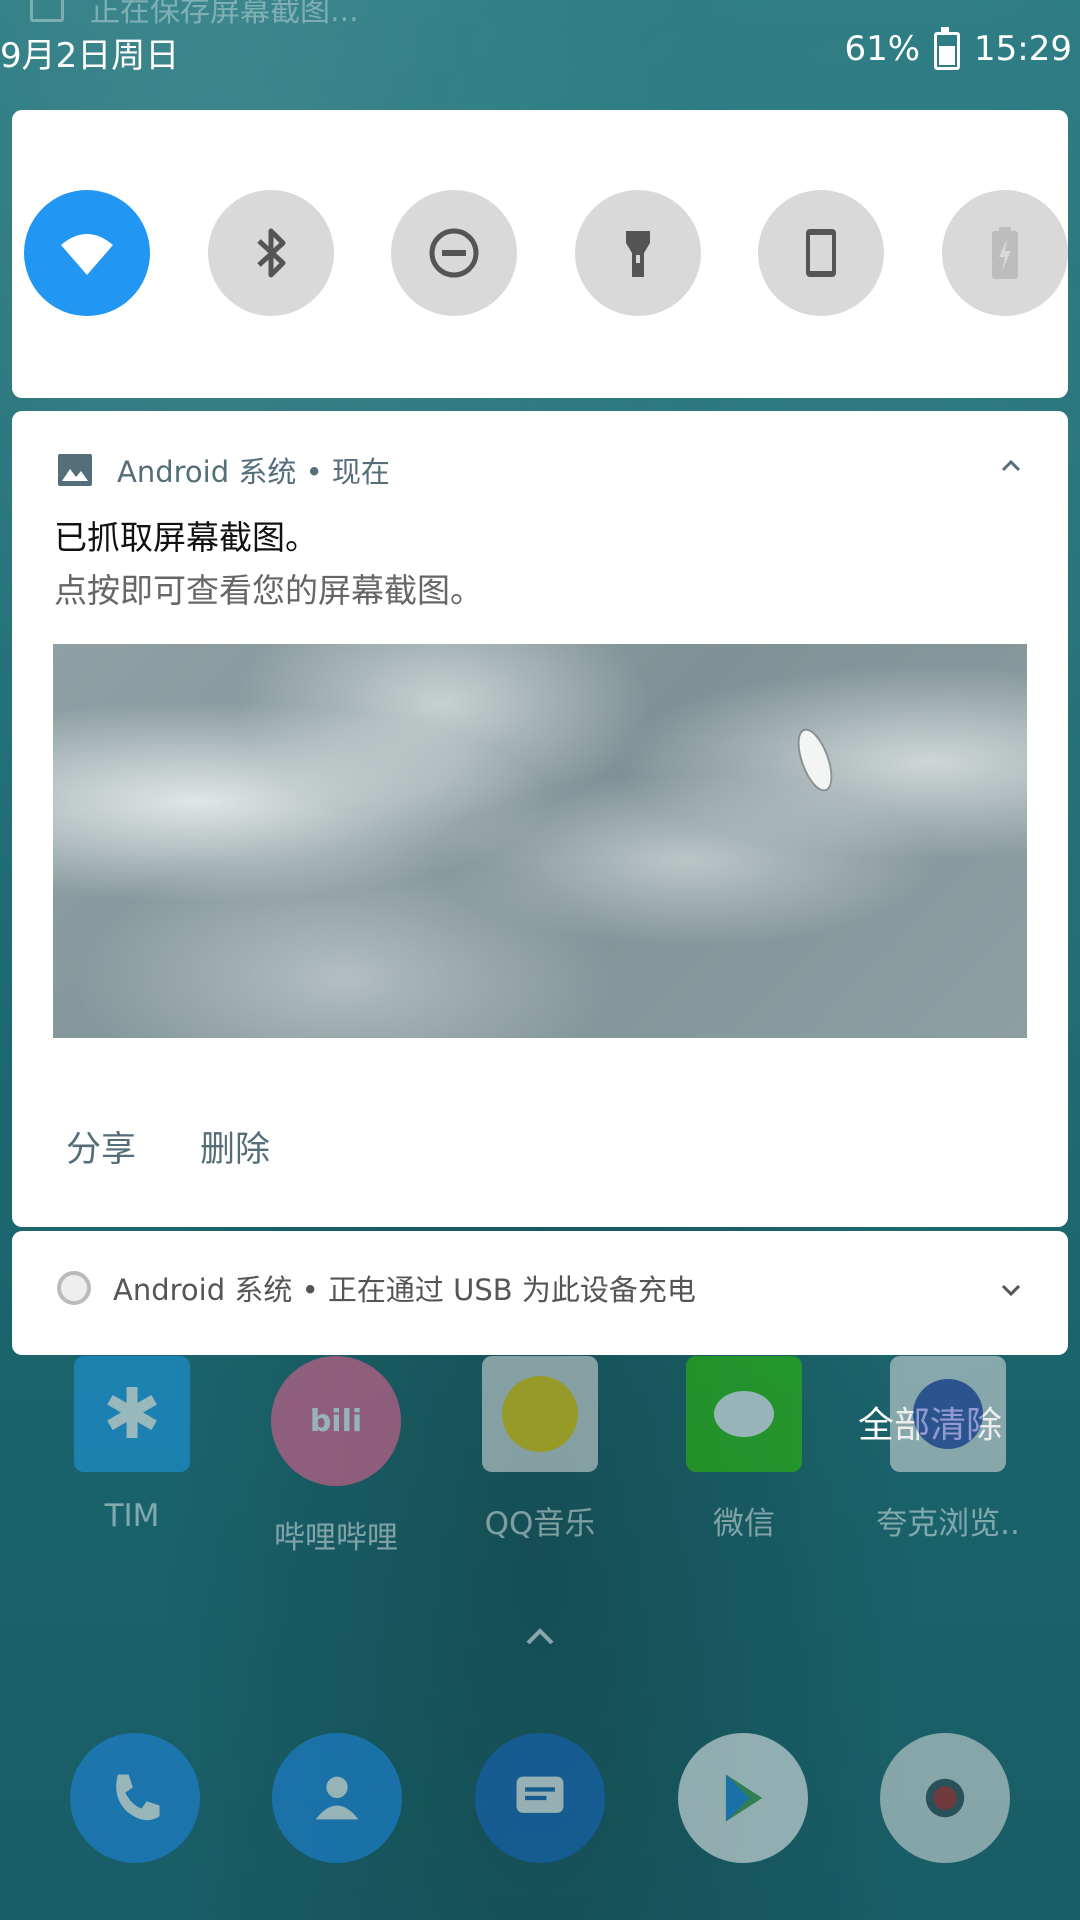  I want to click on delete-button: 删除, so click(235, 1146).